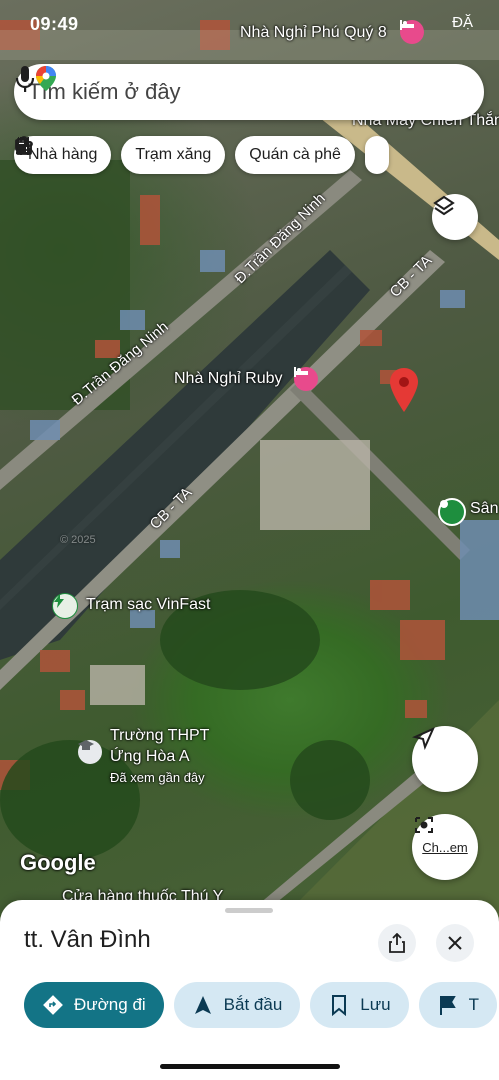  Describe the element at coordinates (173, 154) in the screenshot. I see `chip-label: Trạm xăng` at that location.